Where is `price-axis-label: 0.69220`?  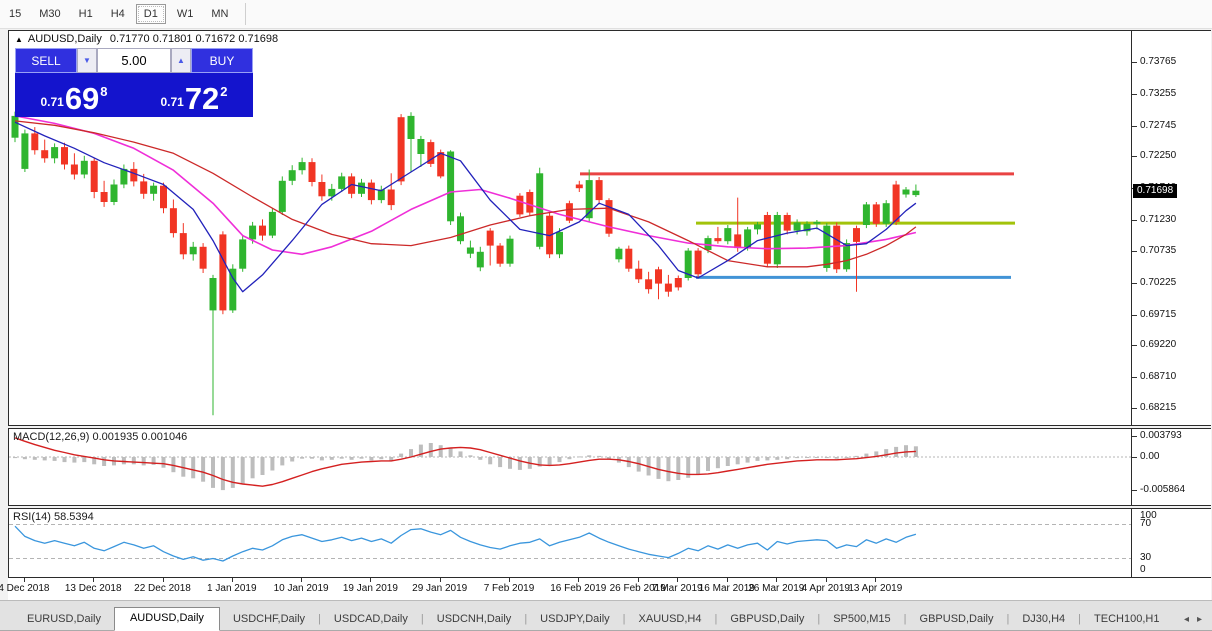
price-axis-label: 0.69220 is located at coordinates (1158, 345).